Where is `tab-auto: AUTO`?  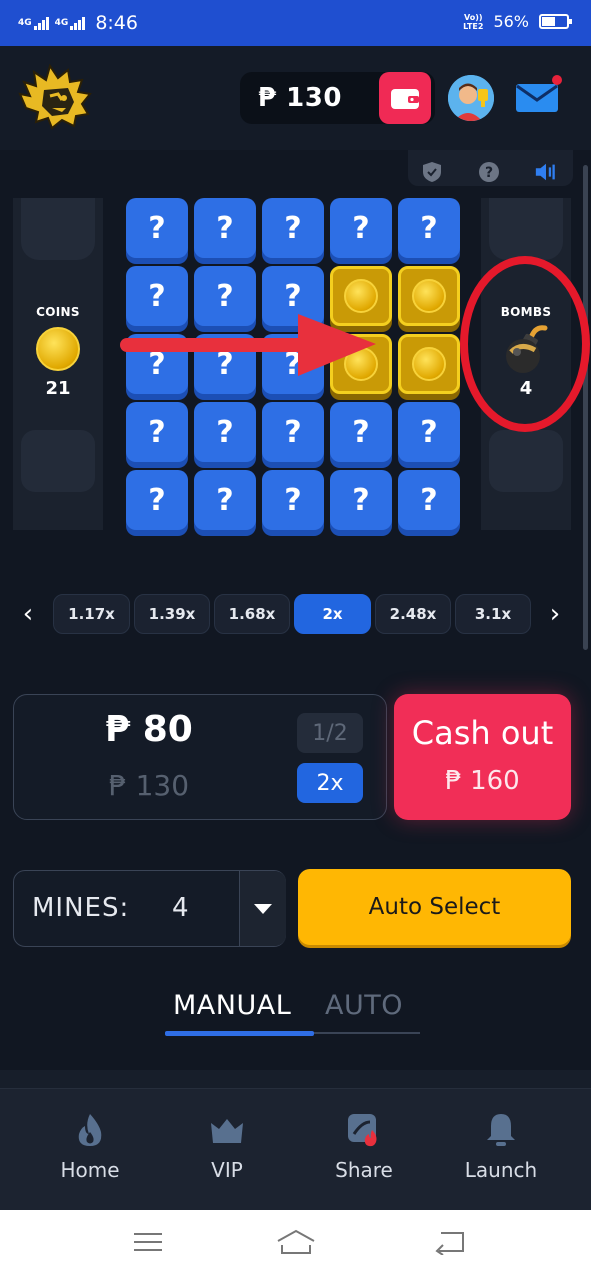 tab-auto: AUTO is located at coordinates (364, 1005).